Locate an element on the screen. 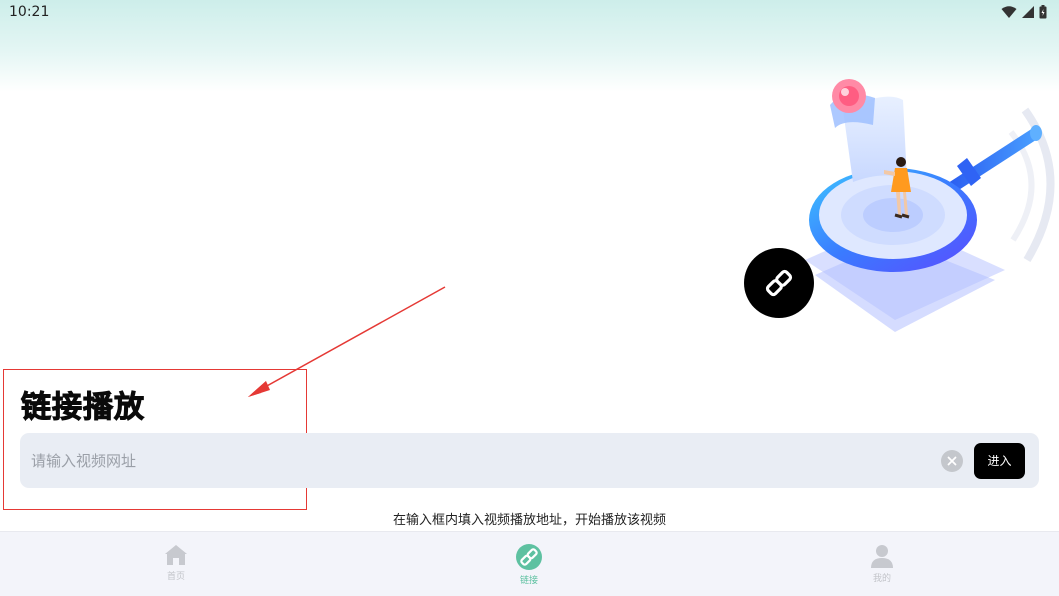  home-icon is located at coordinates (176, 555).